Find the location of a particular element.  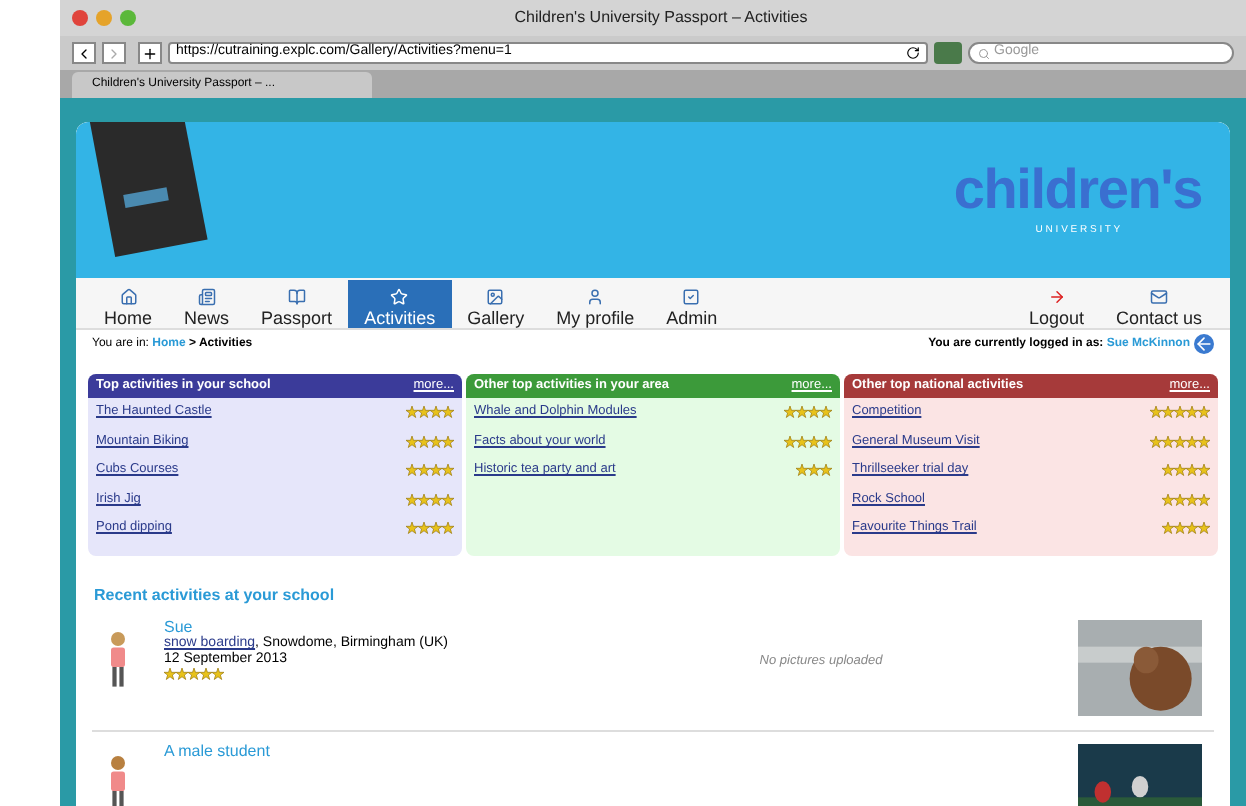

search-icon is located at coordinates (984, 53).